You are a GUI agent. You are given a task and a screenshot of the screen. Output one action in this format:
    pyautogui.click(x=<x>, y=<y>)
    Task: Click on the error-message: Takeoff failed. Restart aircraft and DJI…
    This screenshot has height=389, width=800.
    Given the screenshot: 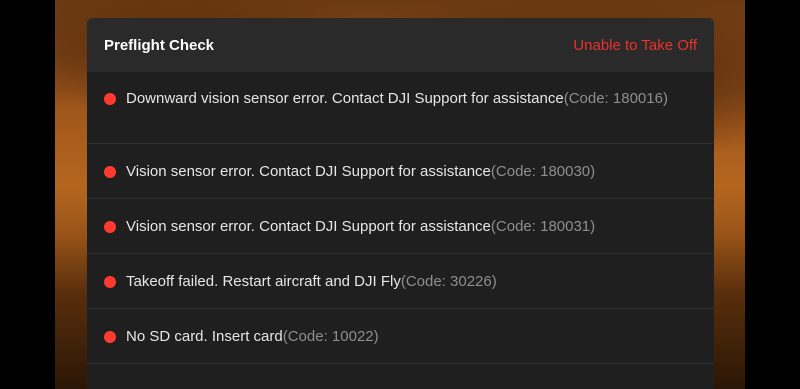 What is the action you would take?
    pyautogui.click(x=263, y=281)
    